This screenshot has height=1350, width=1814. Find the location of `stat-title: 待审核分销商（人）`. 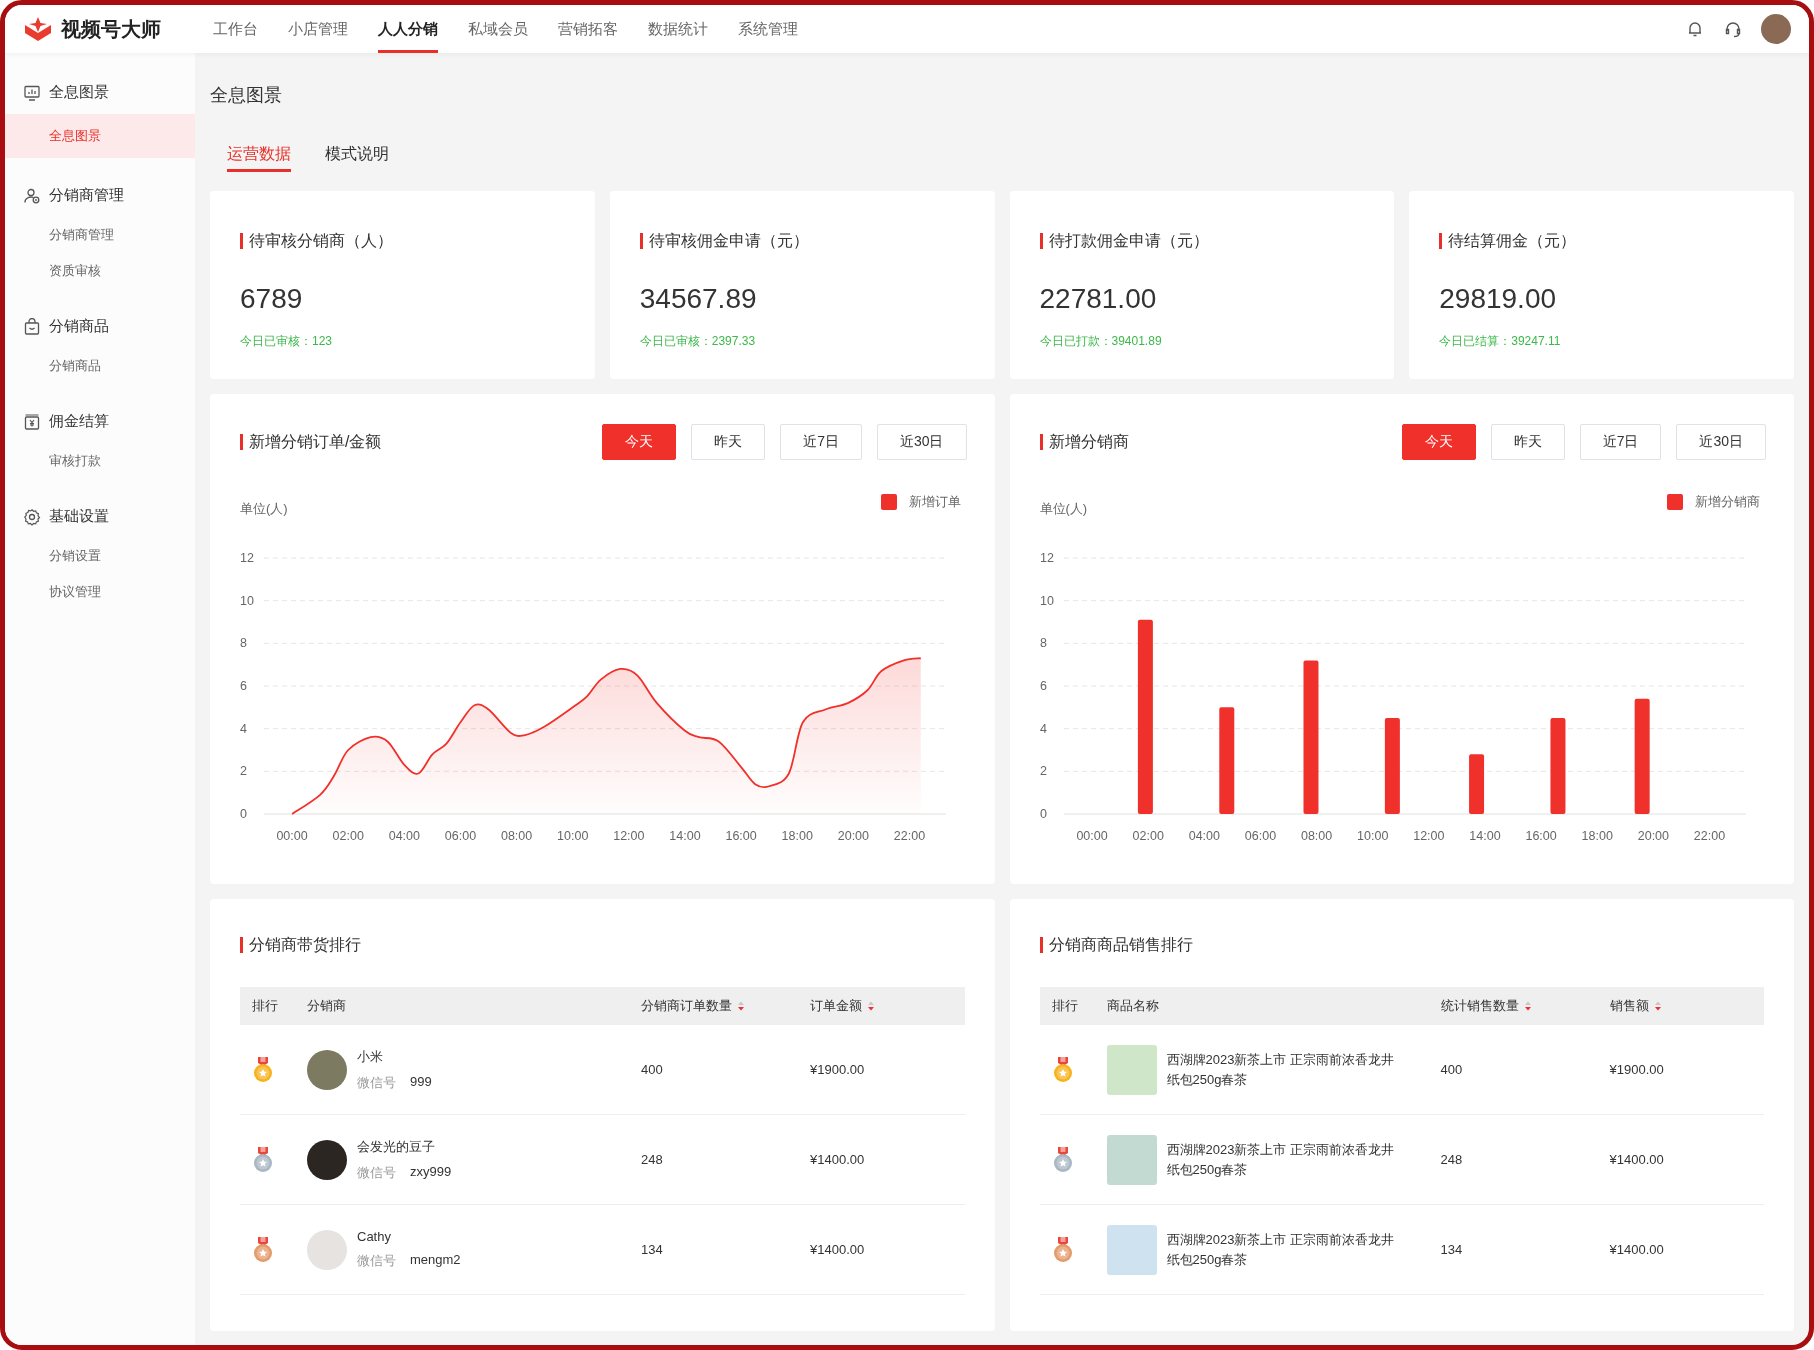

stat-title: 待审核分销商（人） is located at coordinates (402, 241).